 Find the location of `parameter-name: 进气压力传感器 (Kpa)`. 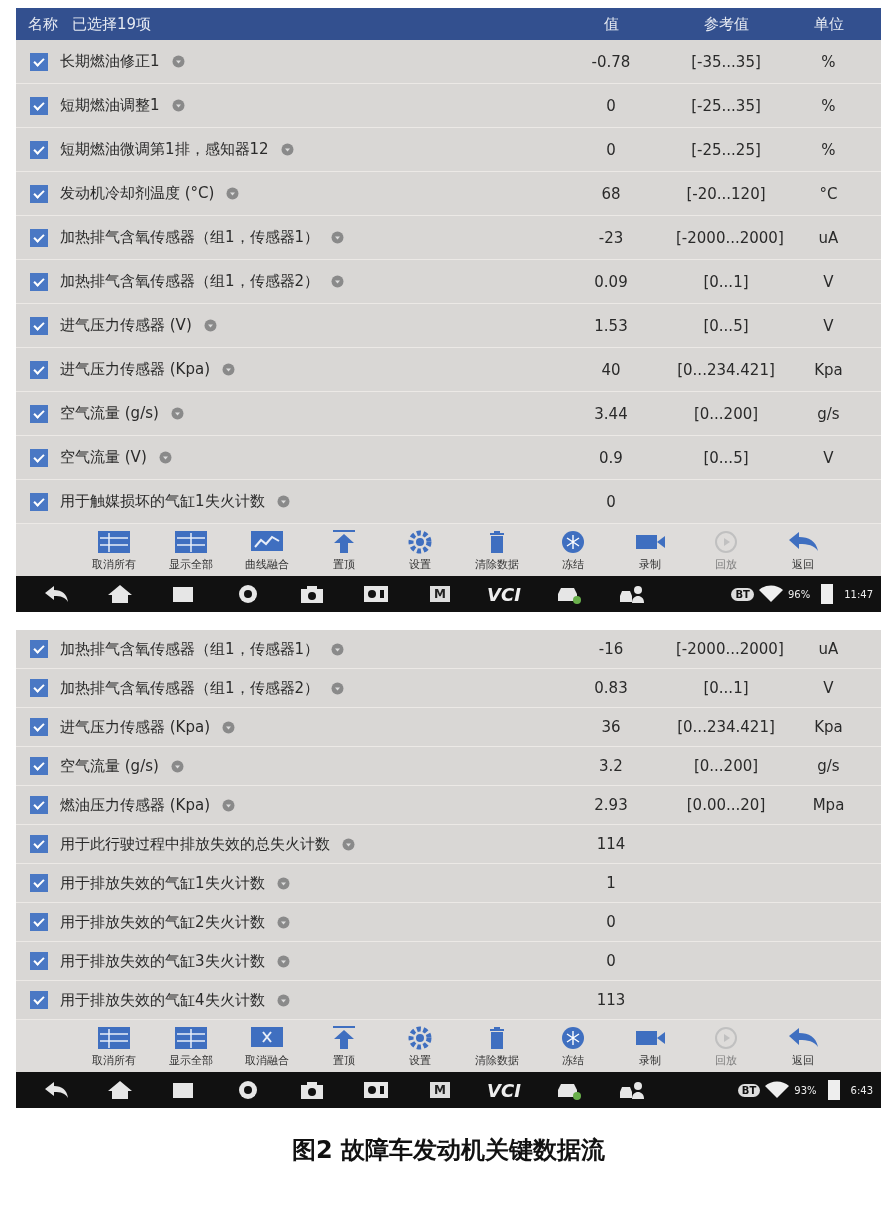

parameter-name: 进气压力传感器 (Kpa) is located at coordinates (135, 369).